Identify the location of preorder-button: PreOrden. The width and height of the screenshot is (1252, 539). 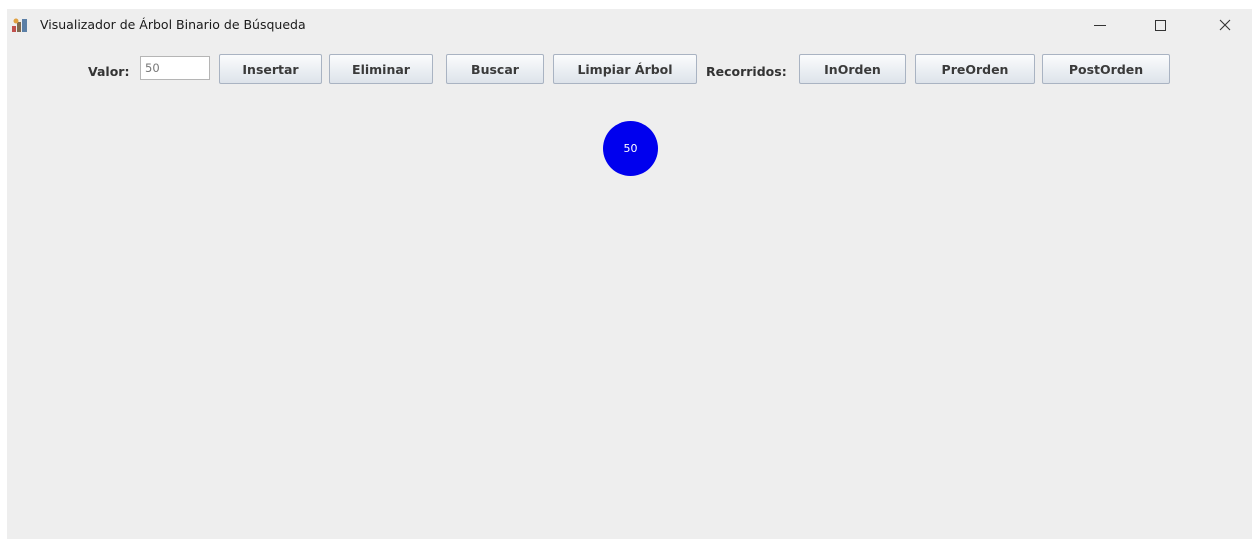
(975, 69).